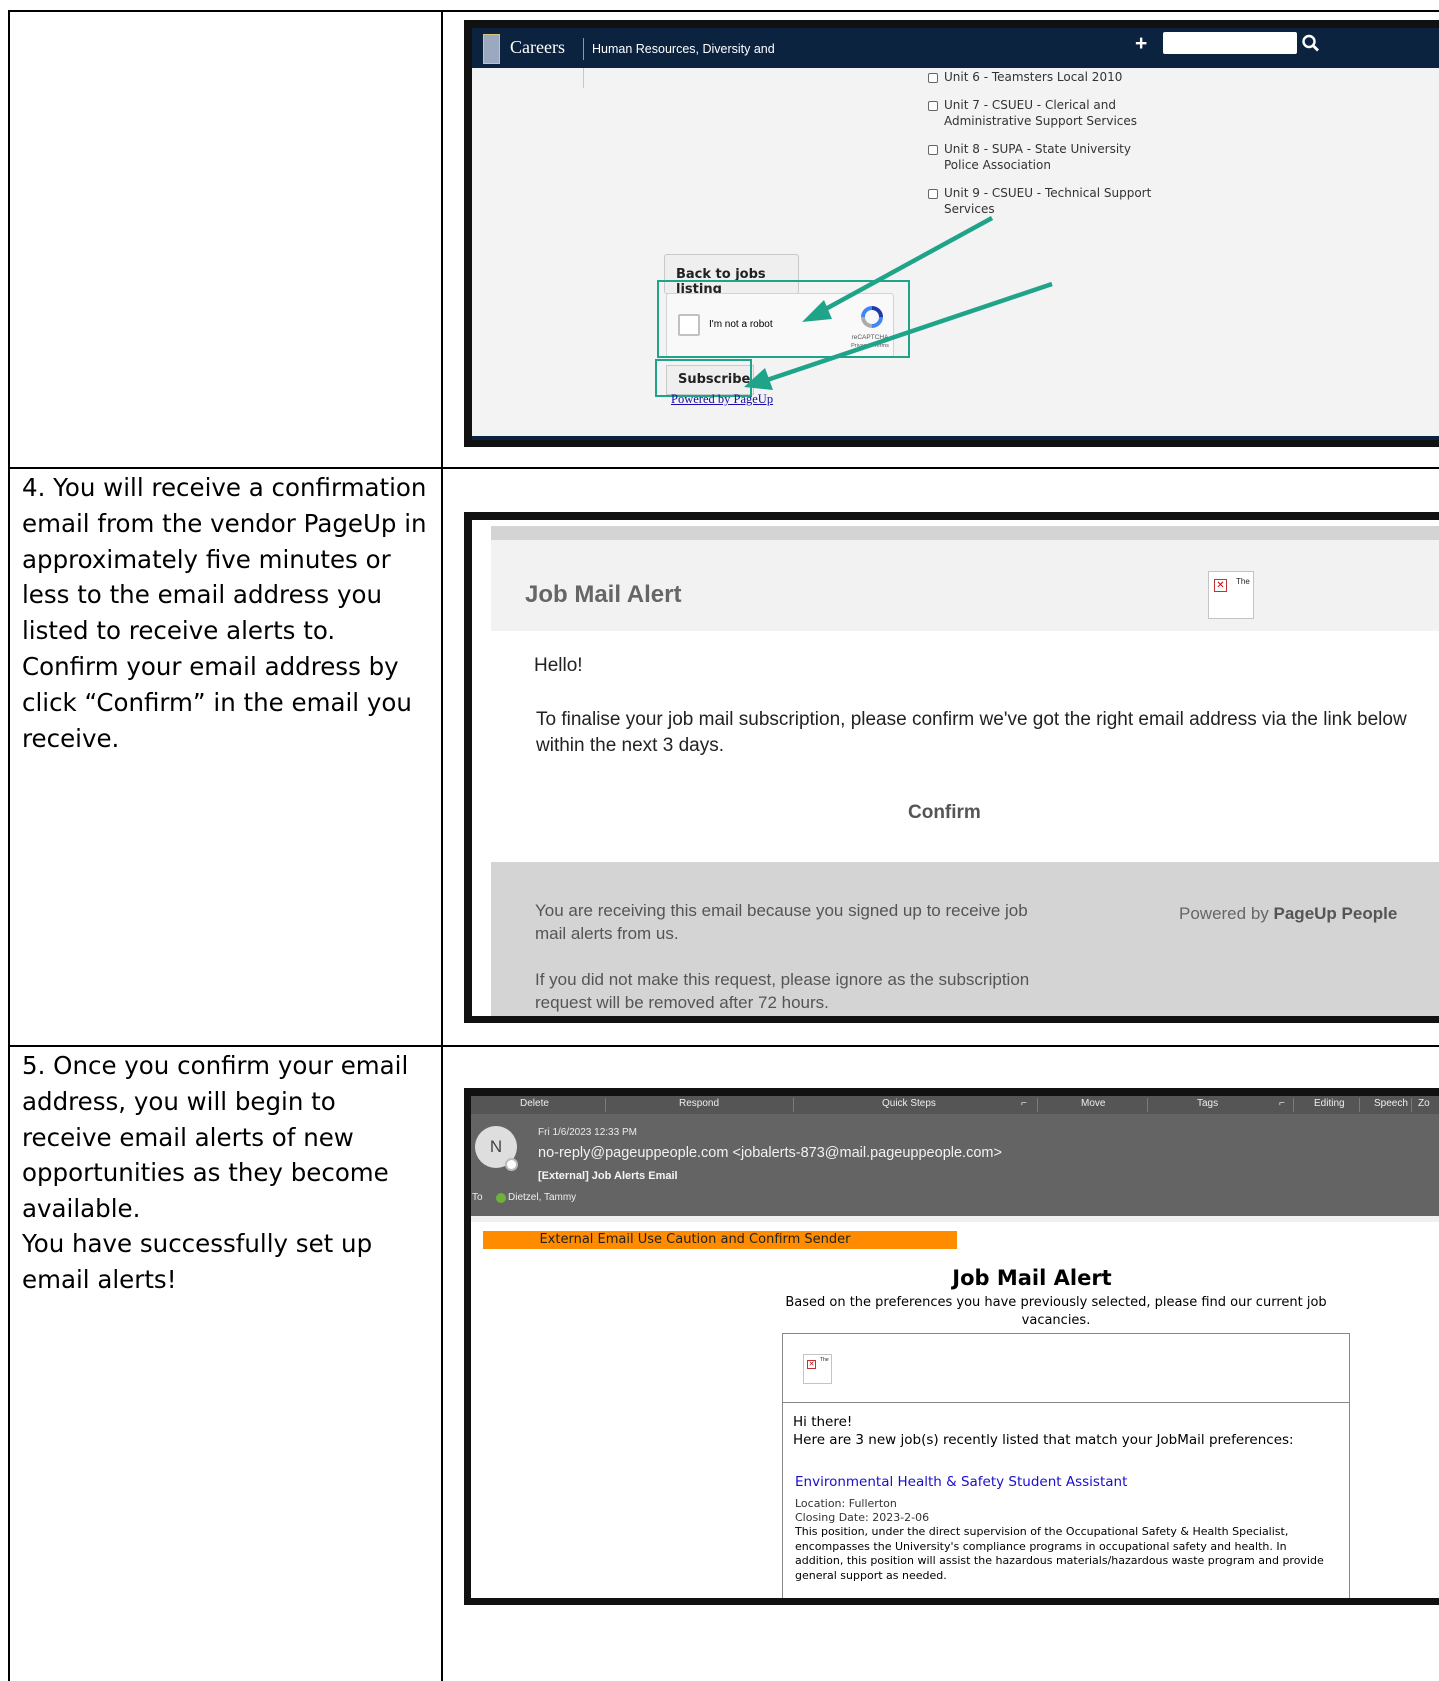 Image resolution: width=1439 pixels, height=1681 pixels. Describe the element at coordinates (587, 1132) in the screenshot. I see `message-date: Fri 1/6/2023 12:33 PM` at that location.